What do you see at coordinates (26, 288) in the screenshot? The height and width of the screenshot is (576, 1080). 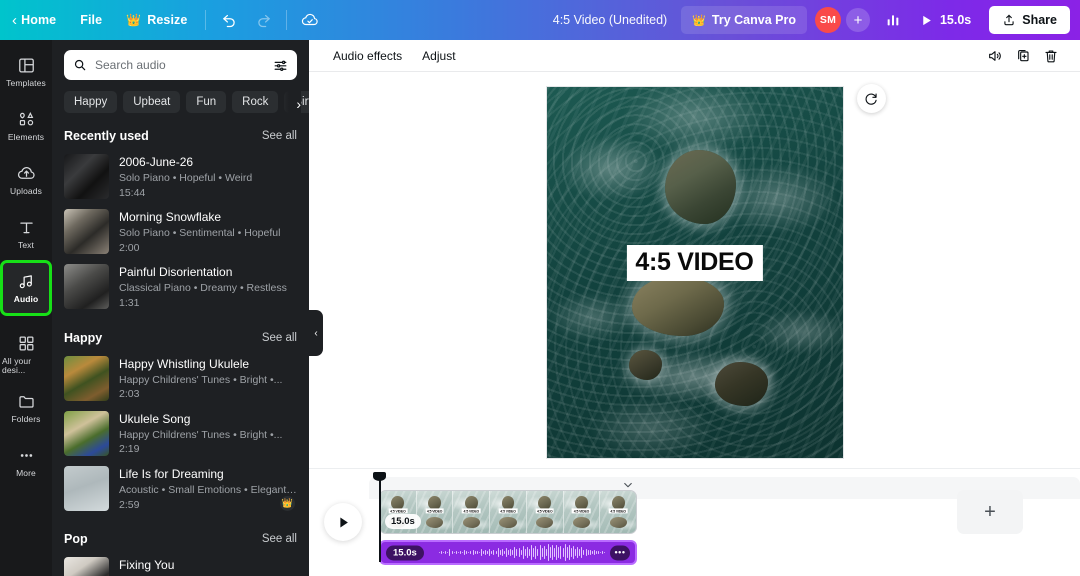 I see `sidebar-item-audio: Audio` at bounding box center [26, 288].